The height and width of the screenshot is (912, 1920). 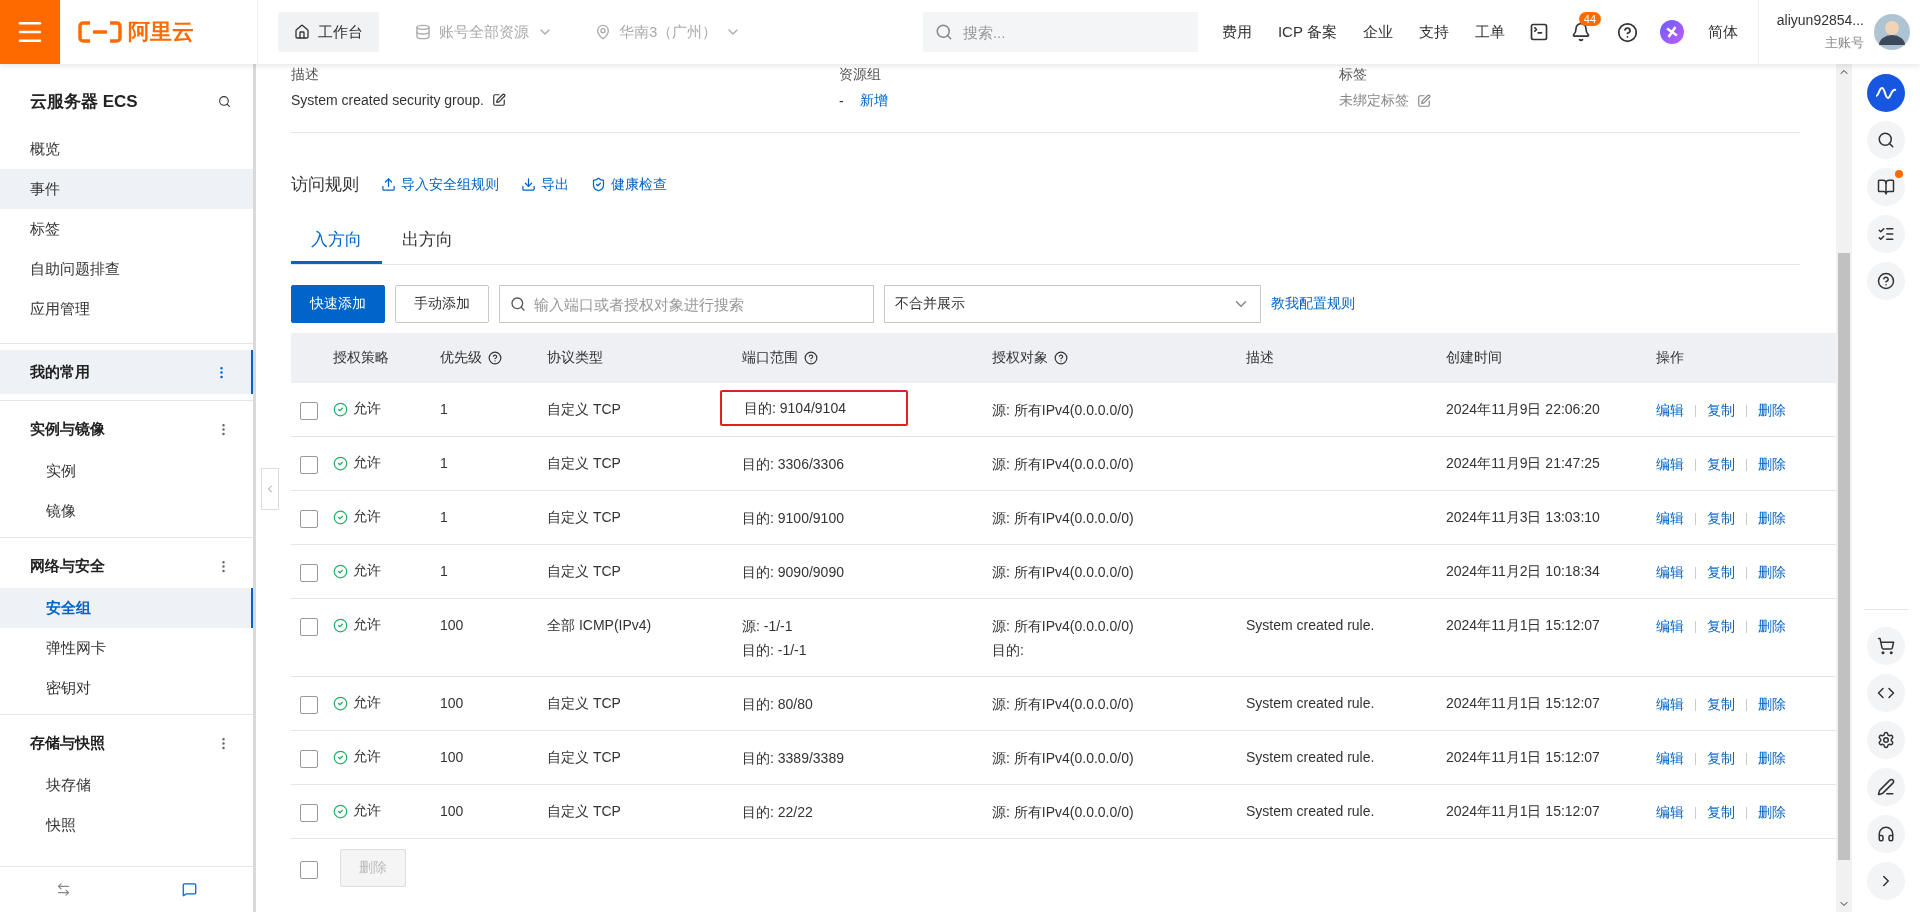 I want to click on rule-search-field: 输入端口或者授权对象进行搜索, so click(x=697, y=304).